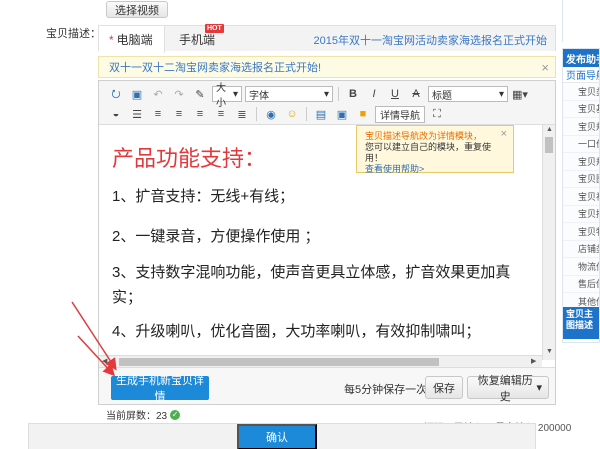 This screenshot has height=449, width=600. I want to click on check-icon: ✓, so click(175, 414).